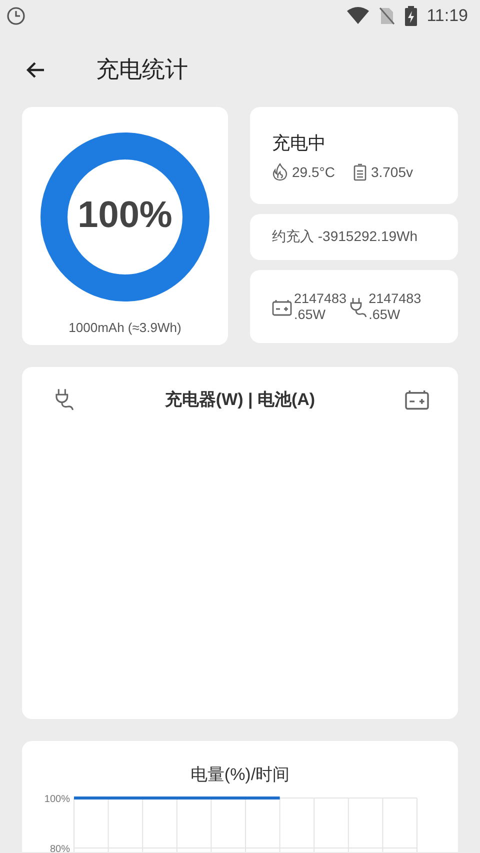 The width and height of the screenshot is (480, 853). Describe the element at coordinates (299, 143) in the screenshot. I see `charging-state: 充电中` at that location.